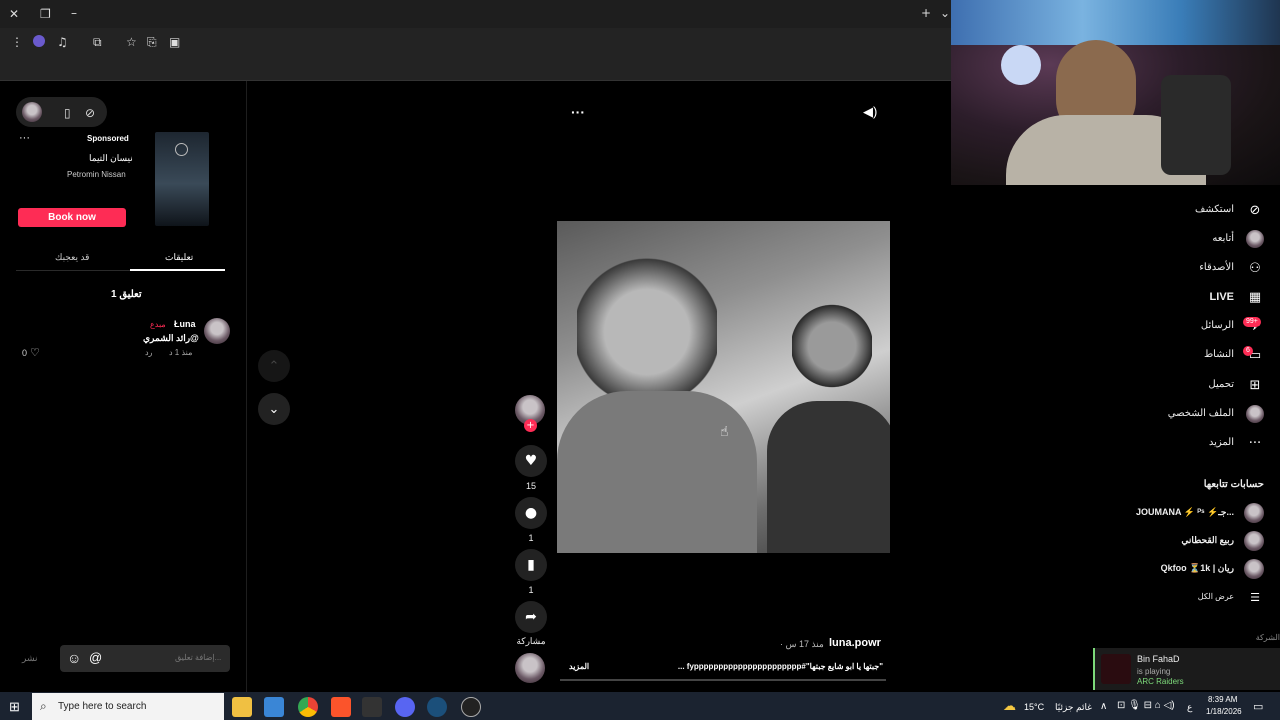  Describe the element at coordinates (530, 425) in the screenshot. I see `follow-plus-icon: +` at that location.